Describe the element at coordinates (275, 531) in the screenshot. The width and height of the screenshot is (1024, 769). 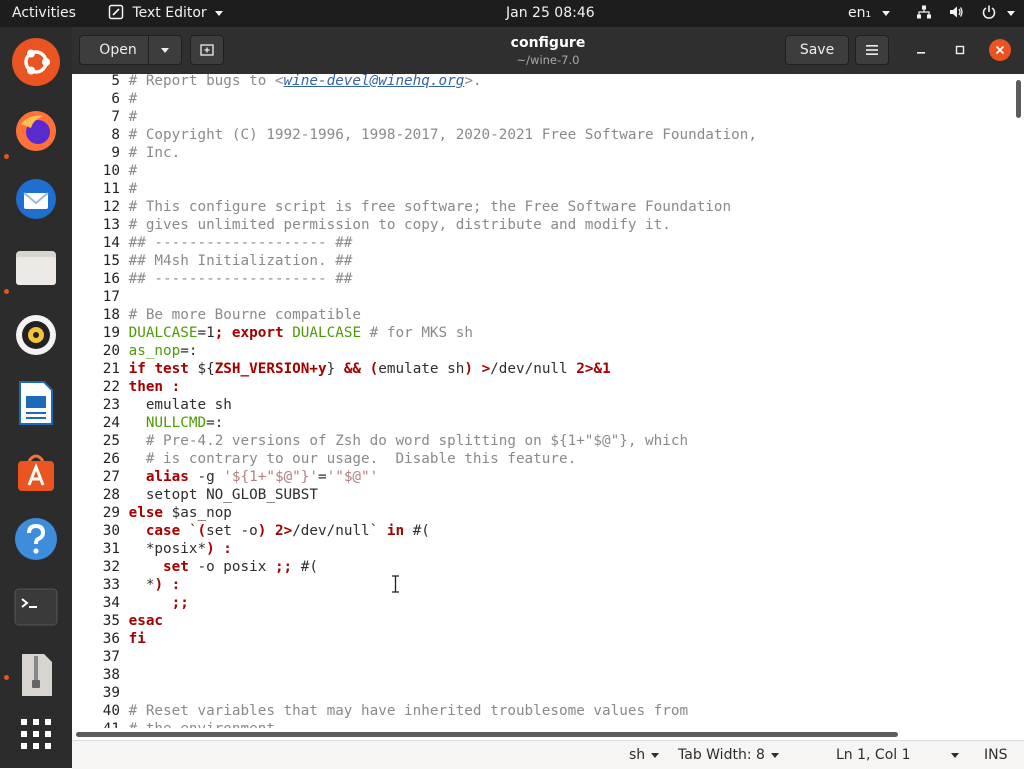
I see `code-text: case `(set -o) 2>/dev/null` in #(` at that location.